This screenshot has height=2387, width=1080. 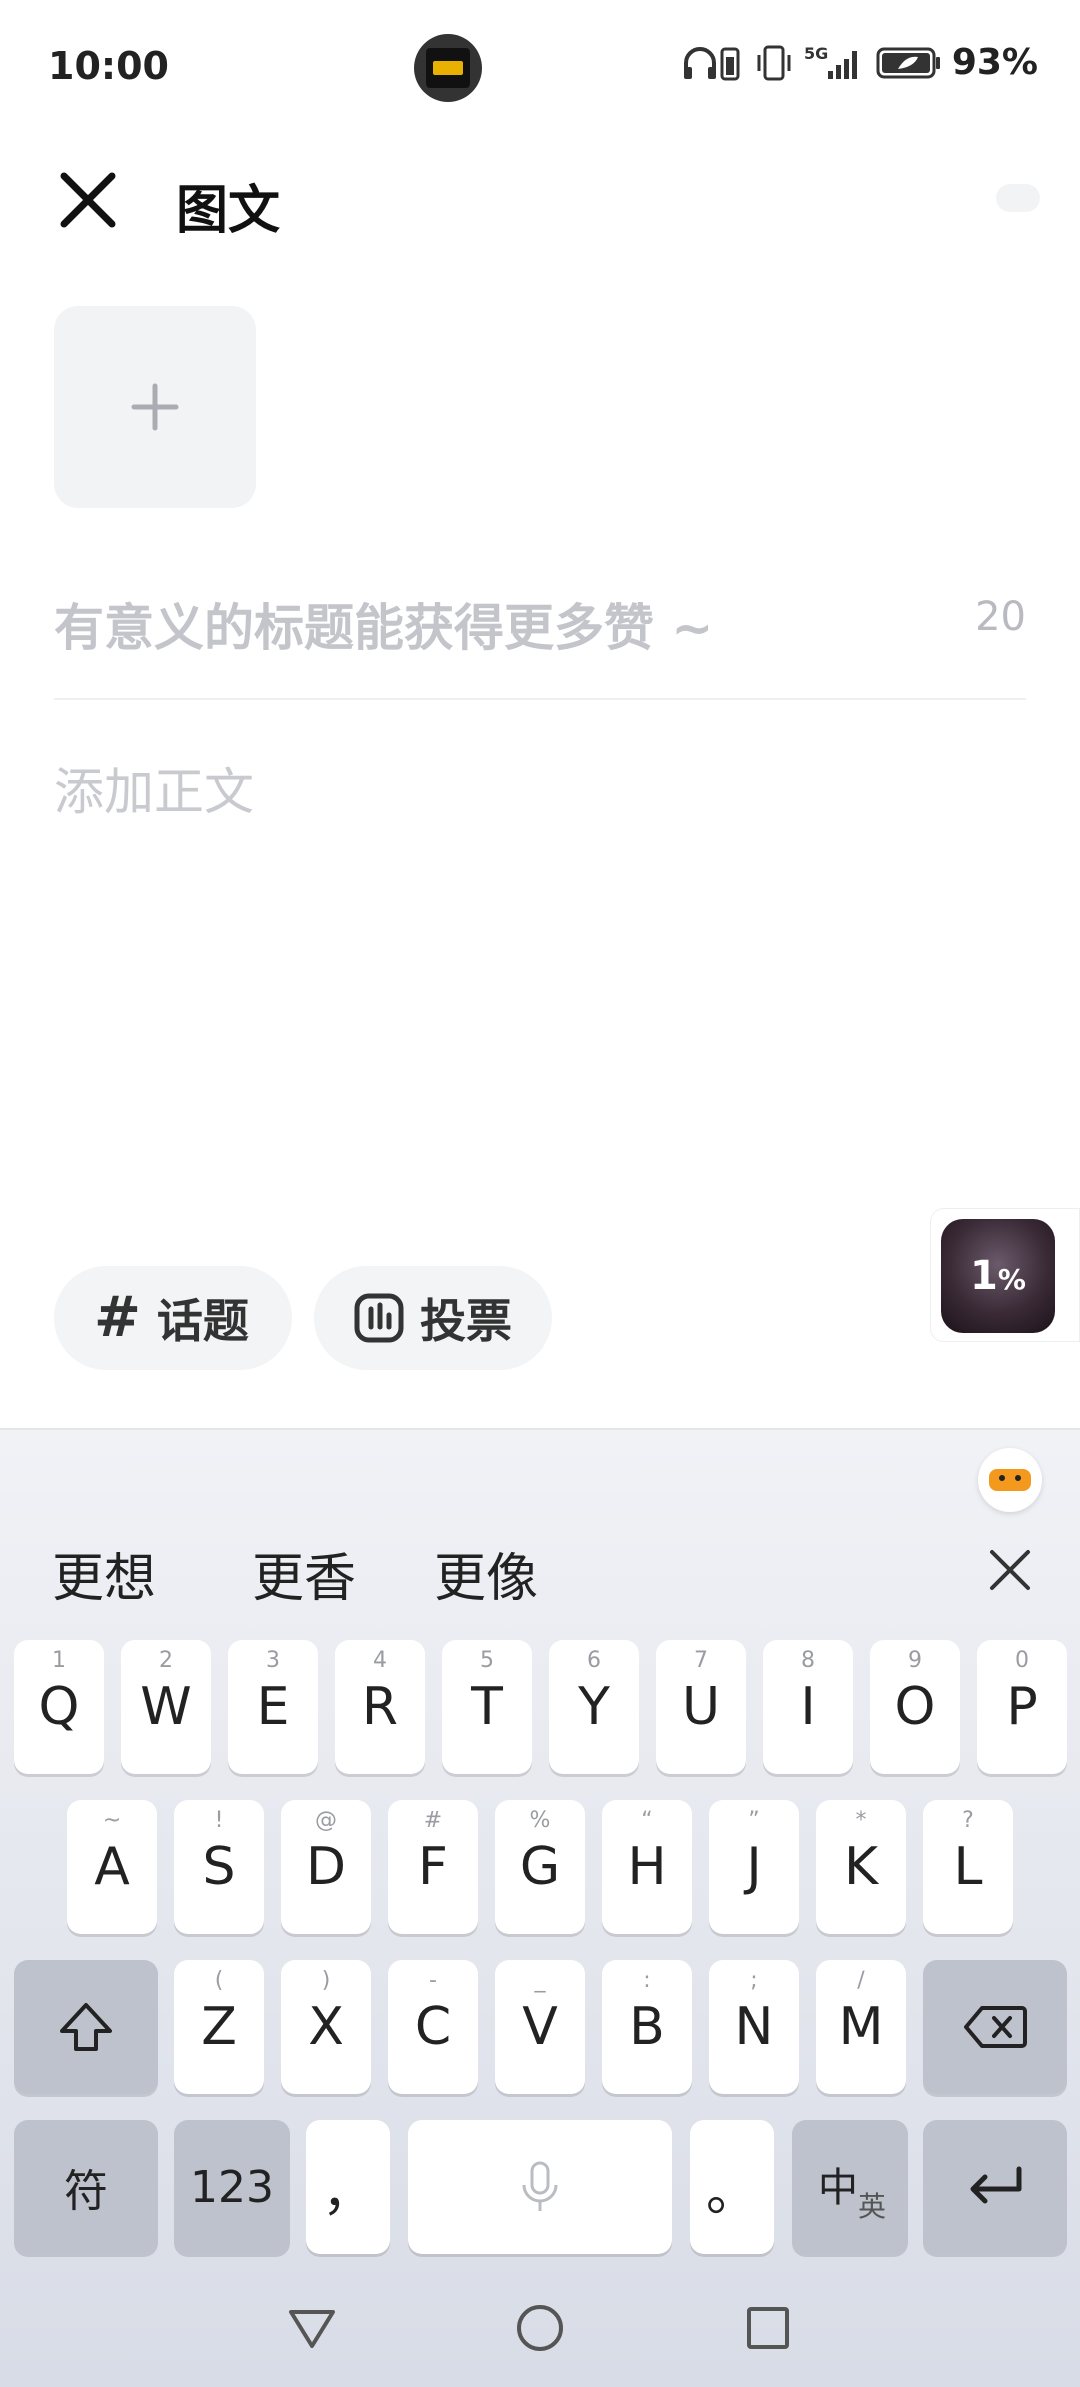 I want to click on system-nav-bar, so click(x=540, y=2327).